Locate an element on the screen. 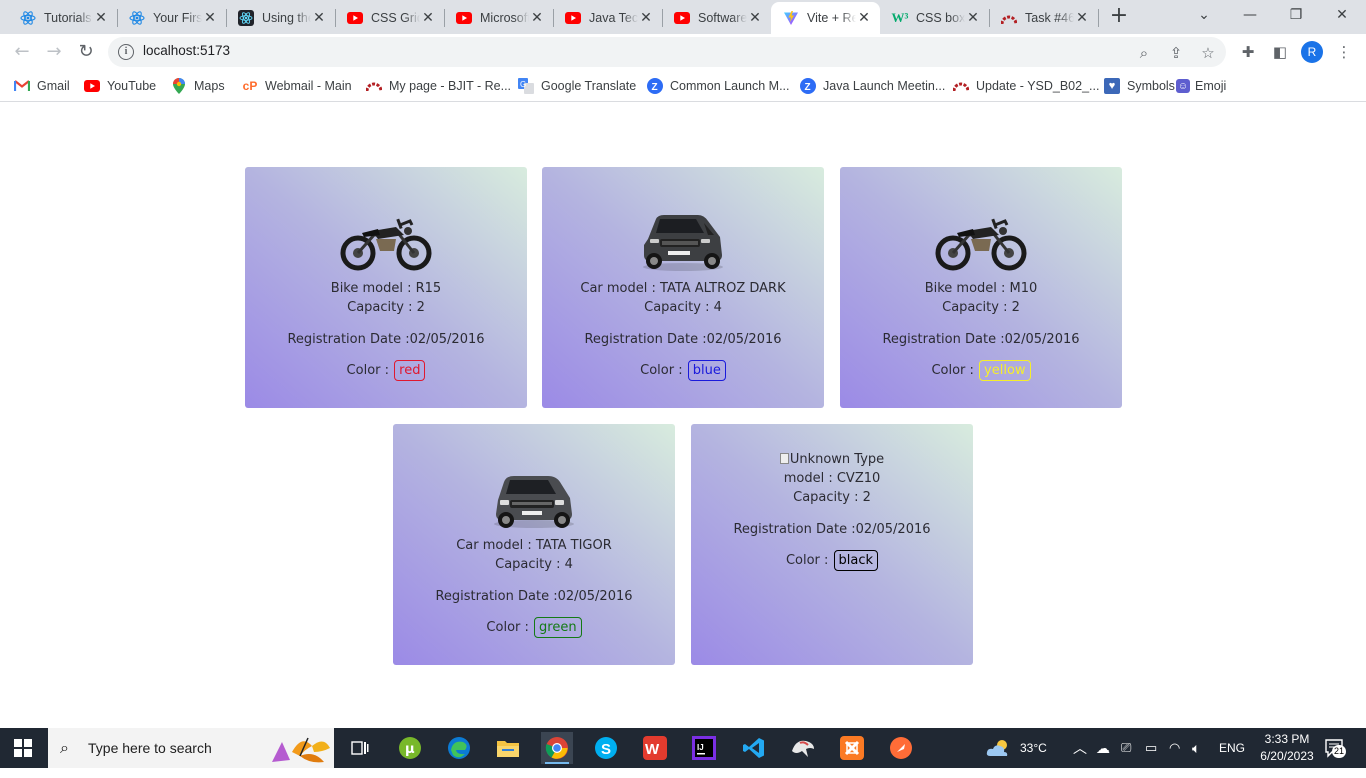 The width and height of the screenshot is (1366, 778). w3schools-icon: W³ is located at coordinates (900, 17).